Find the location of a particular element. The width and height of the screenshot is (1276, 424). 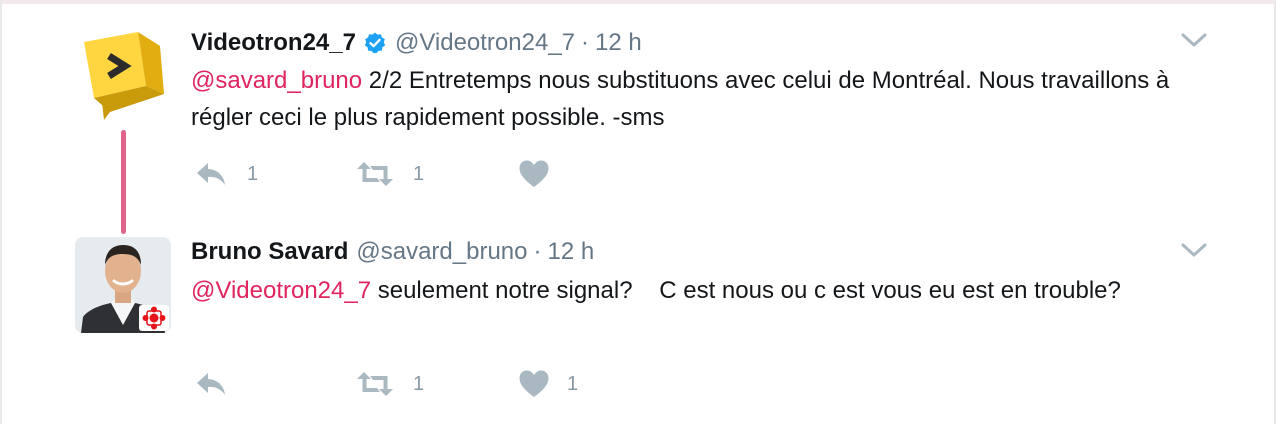

reply-count: 1 is located at coordinates (253, 173).